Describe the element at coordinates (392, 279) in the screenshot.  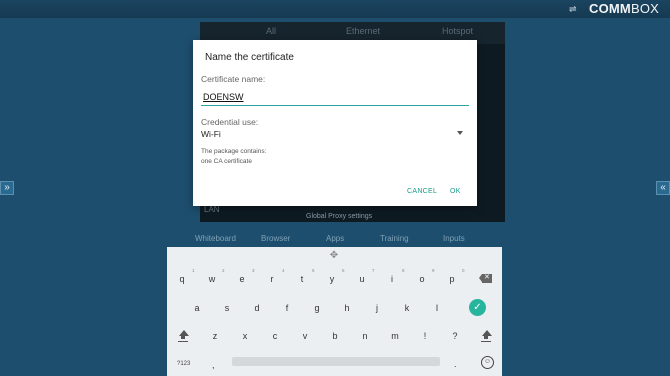
I see `key-i: i` at that location.